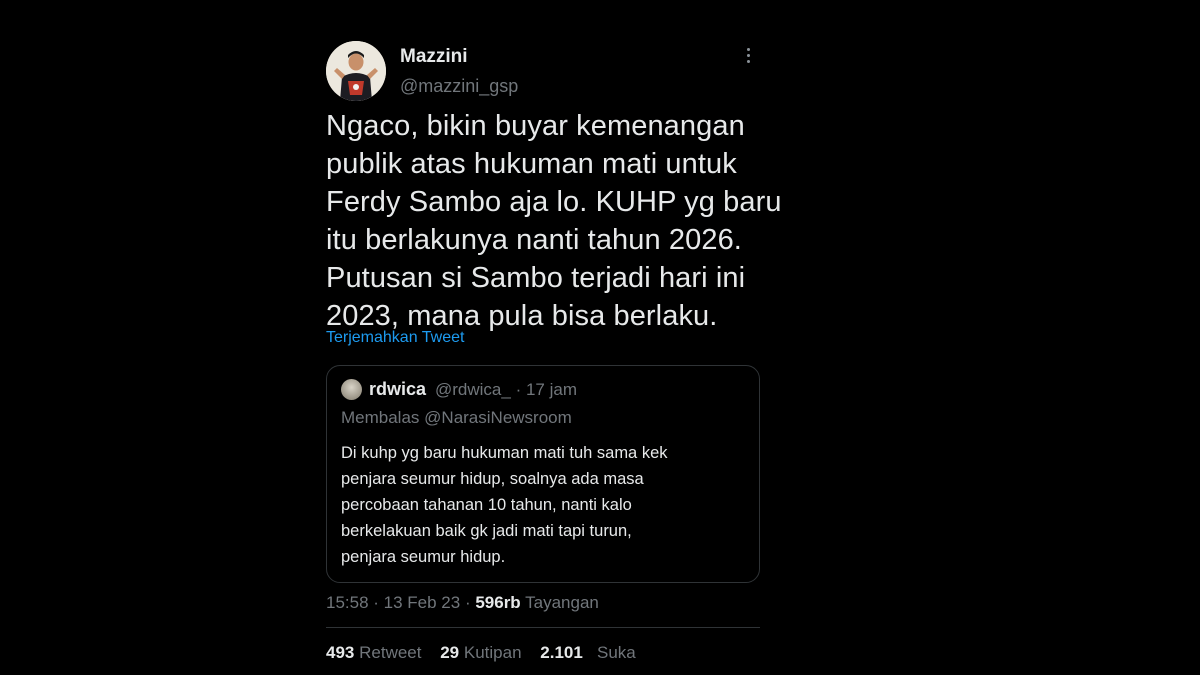 This screenshot has height=675, width=1200. What do you see at coordinates (450, 652) in the screenshot?
I see `quotes-count: 29` at bounding box center [450, 652].